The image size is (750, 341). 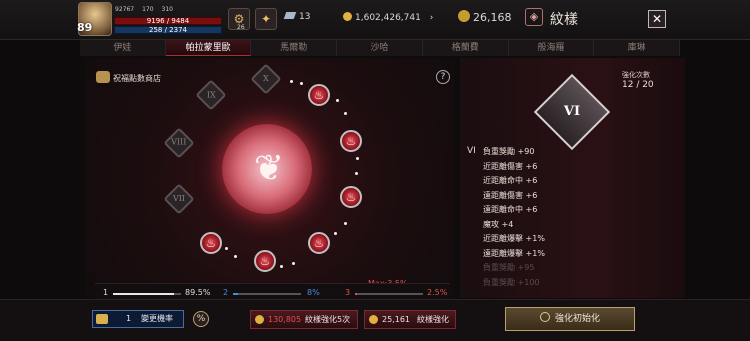 I want to click on buff-count: 26, so click(x=241, y=27).